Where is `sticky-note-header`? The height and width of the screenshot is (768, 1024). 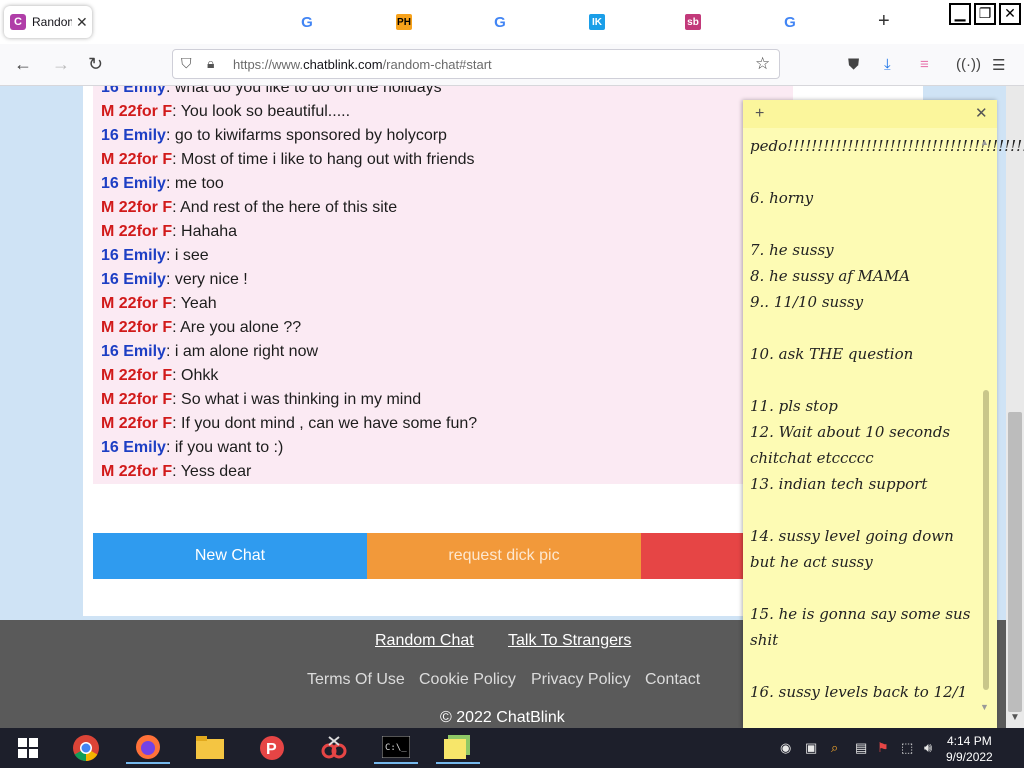 sticky-note-header is located at coordinates (870, 114).